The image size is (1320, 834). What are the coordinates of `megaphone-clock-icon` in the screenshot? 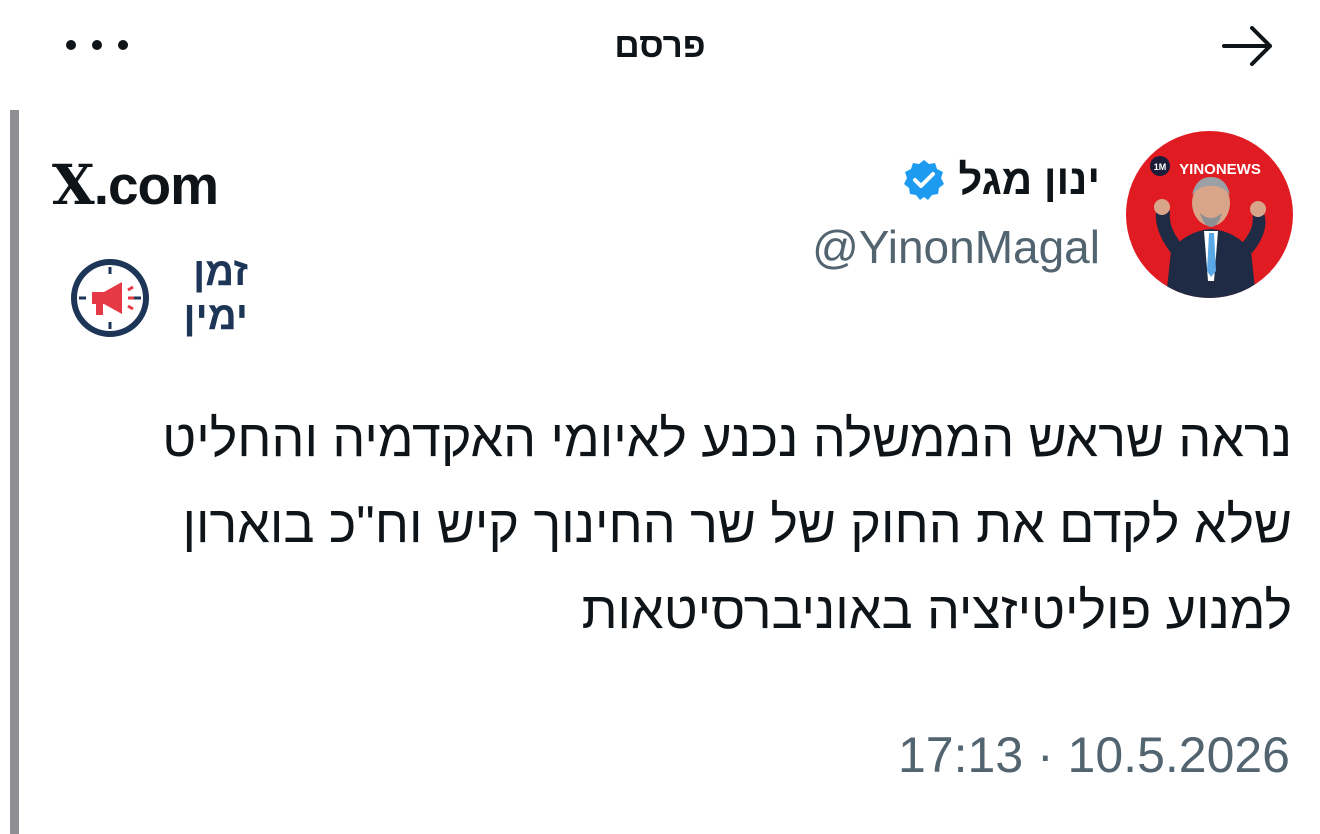 It's located at (110, 298).